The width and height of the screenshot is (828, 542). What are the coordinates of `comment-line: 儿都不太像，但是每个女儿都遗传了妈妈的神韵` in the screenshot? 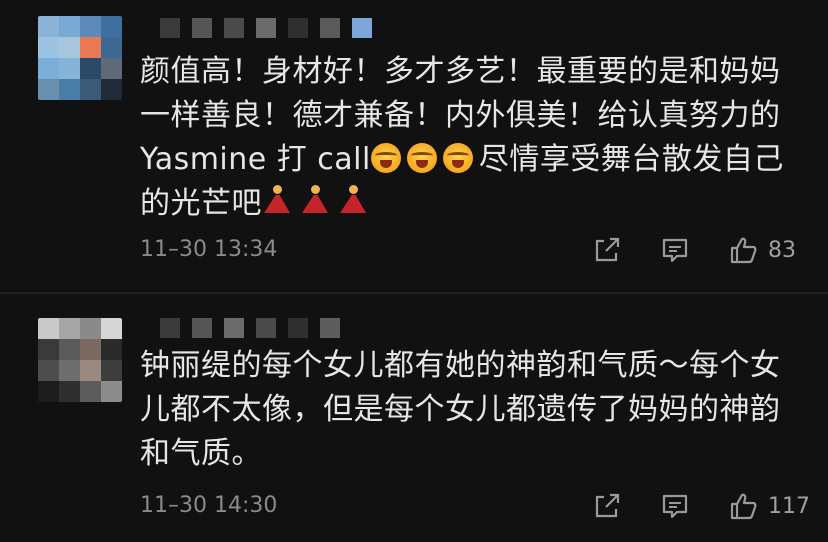 It's located at (460, 409).